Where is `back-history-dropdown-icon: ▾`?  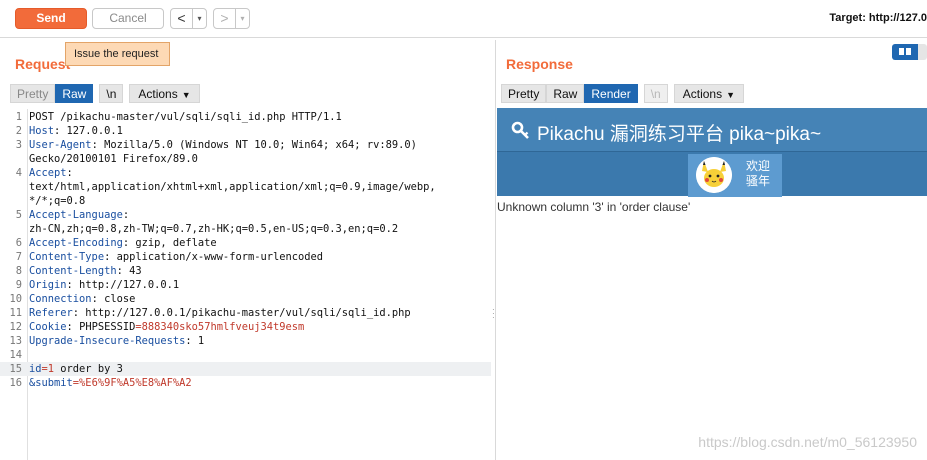 back-history-dropdown-icon: ▾ is located at coordinates (199, 18).